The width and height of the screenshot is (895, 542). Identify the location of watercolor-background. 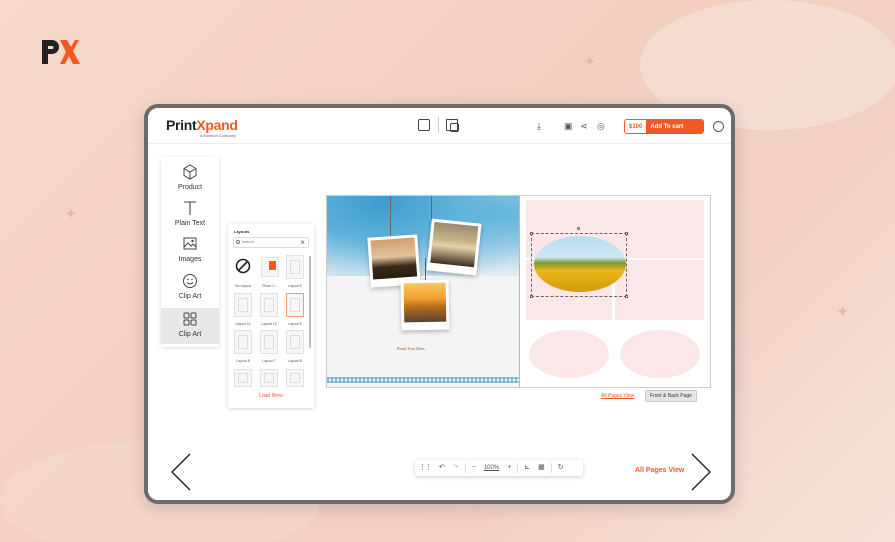
(423, 236).